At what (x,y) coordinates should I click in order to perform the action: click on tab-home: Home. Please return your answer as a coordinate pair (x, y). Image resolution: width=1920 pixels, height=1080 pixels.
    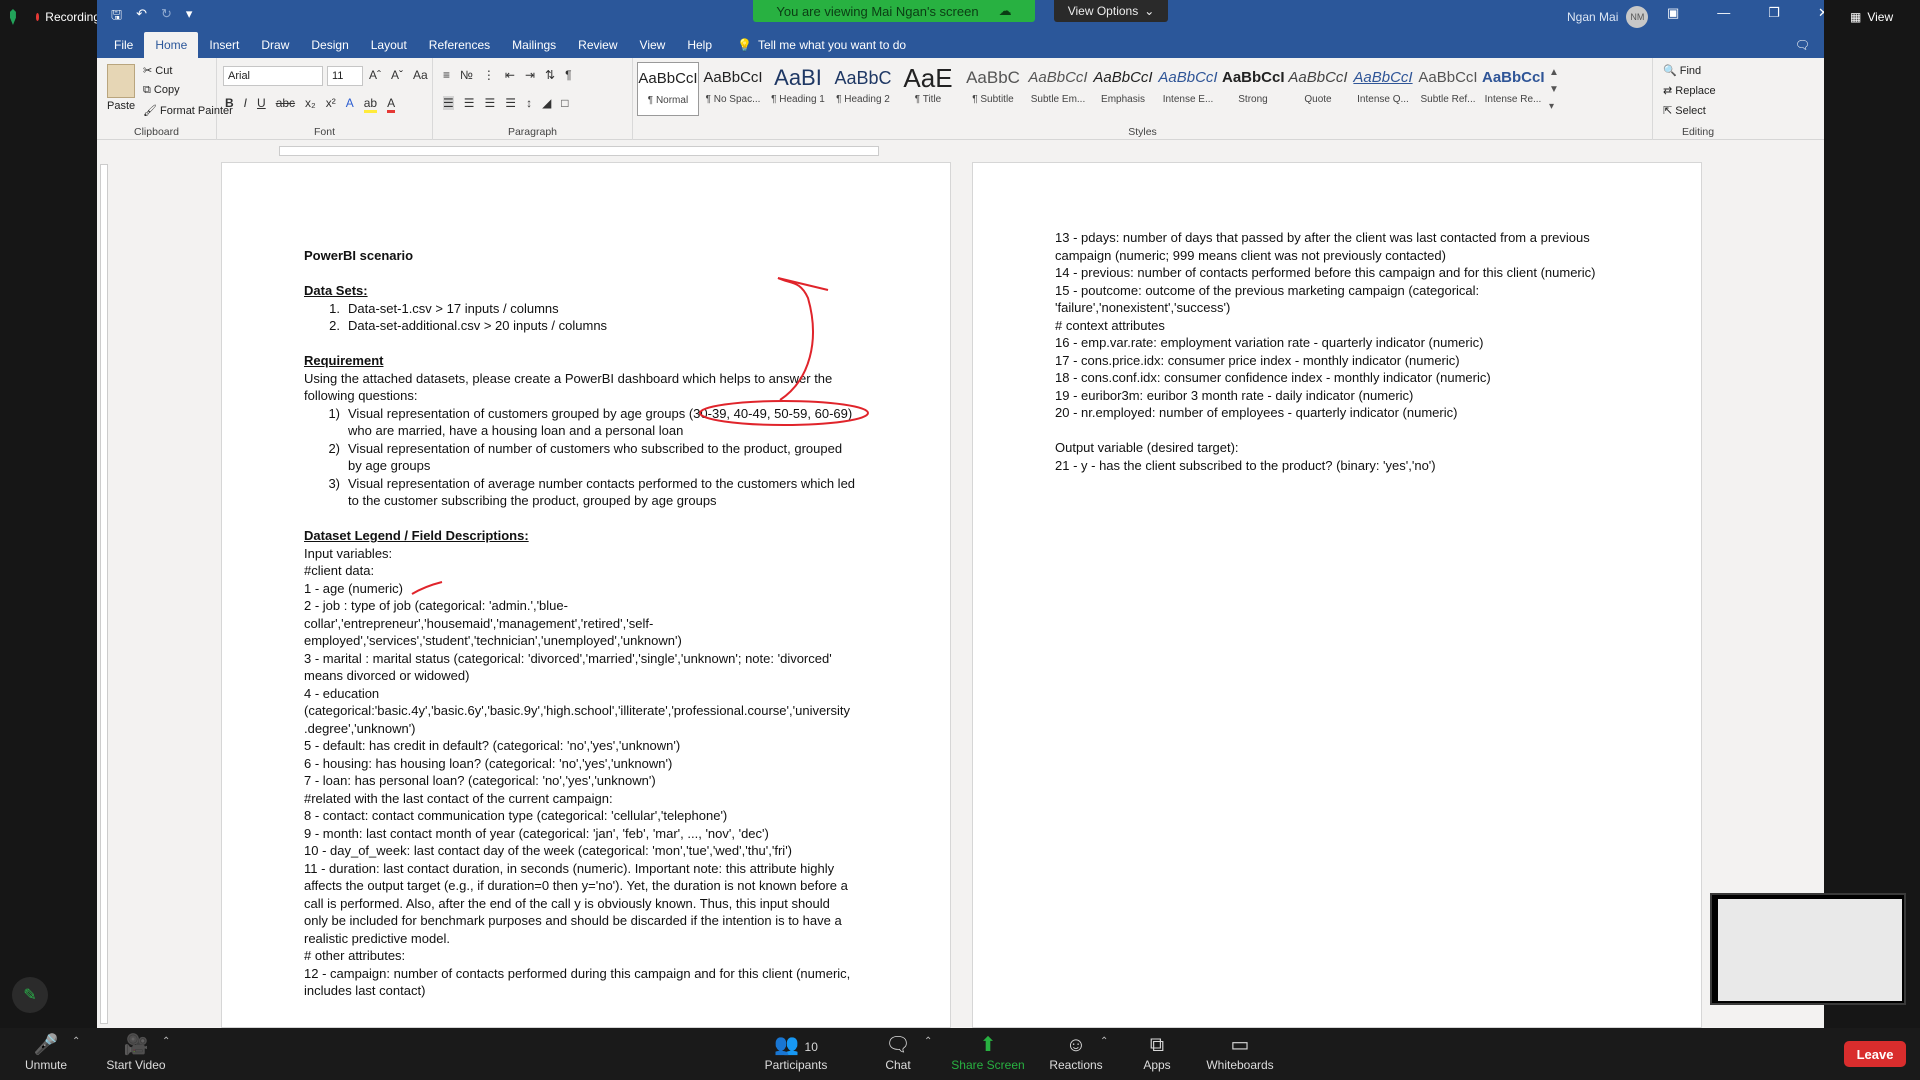
    Looking at the image, I should click on (171, 45).